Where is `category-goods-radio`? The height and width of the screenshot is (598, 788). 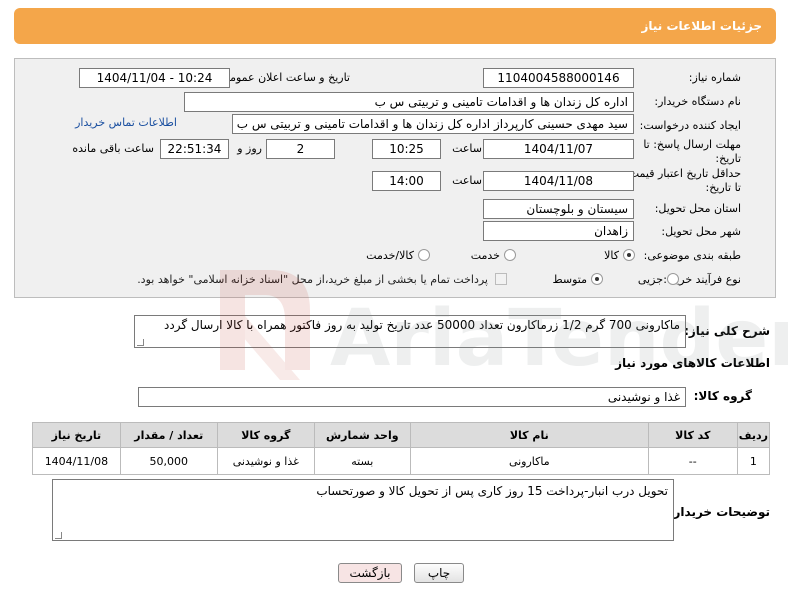
category-goods-radio is located at coordinates (629, 255).